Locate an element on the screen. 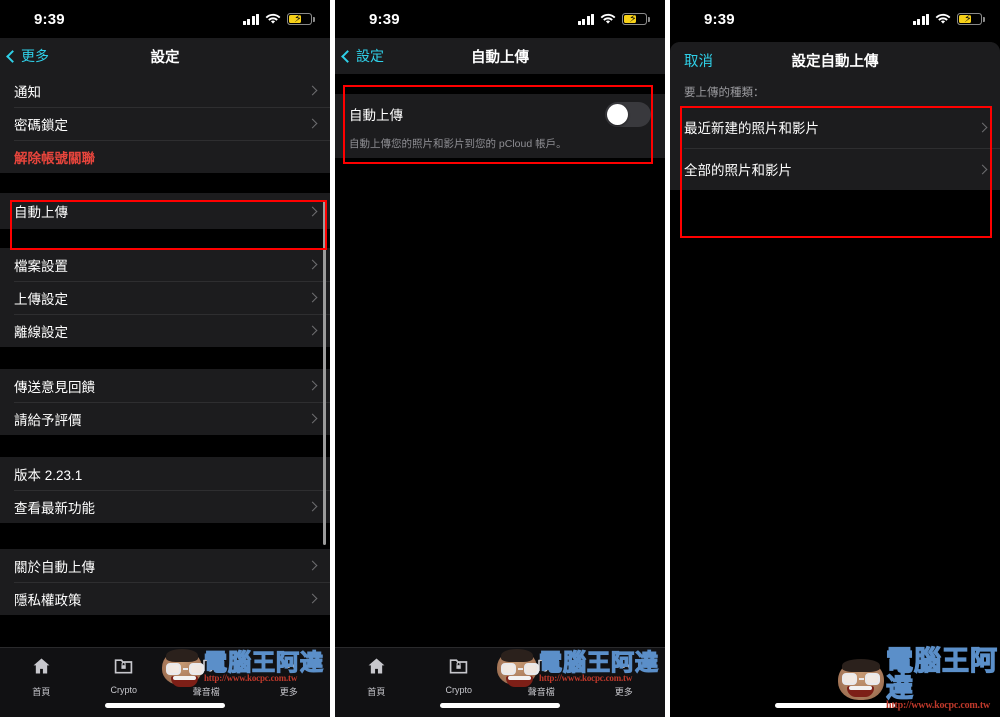 The height and width of the screenshot is (717, 1000). list-item-label: 請給予評價 is located at coordinates (48, 420).